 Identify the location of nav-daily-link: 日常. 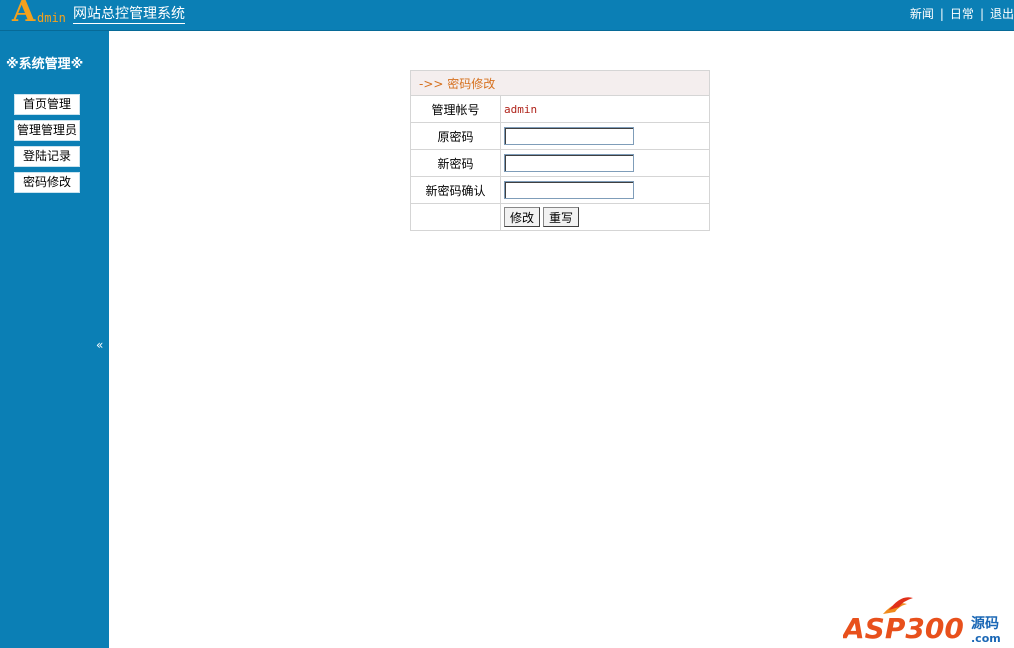
(962, 14).